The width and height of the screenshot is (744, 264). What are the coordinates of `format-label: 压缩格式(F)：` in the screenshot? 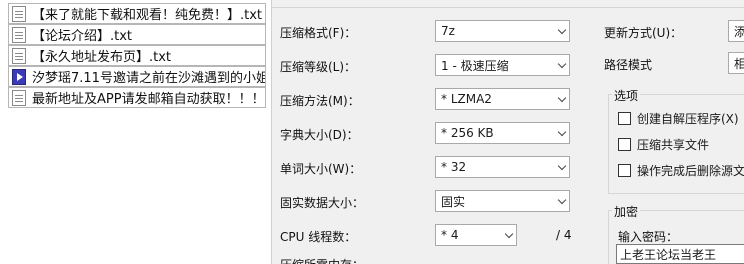 It's located at (318, 33).